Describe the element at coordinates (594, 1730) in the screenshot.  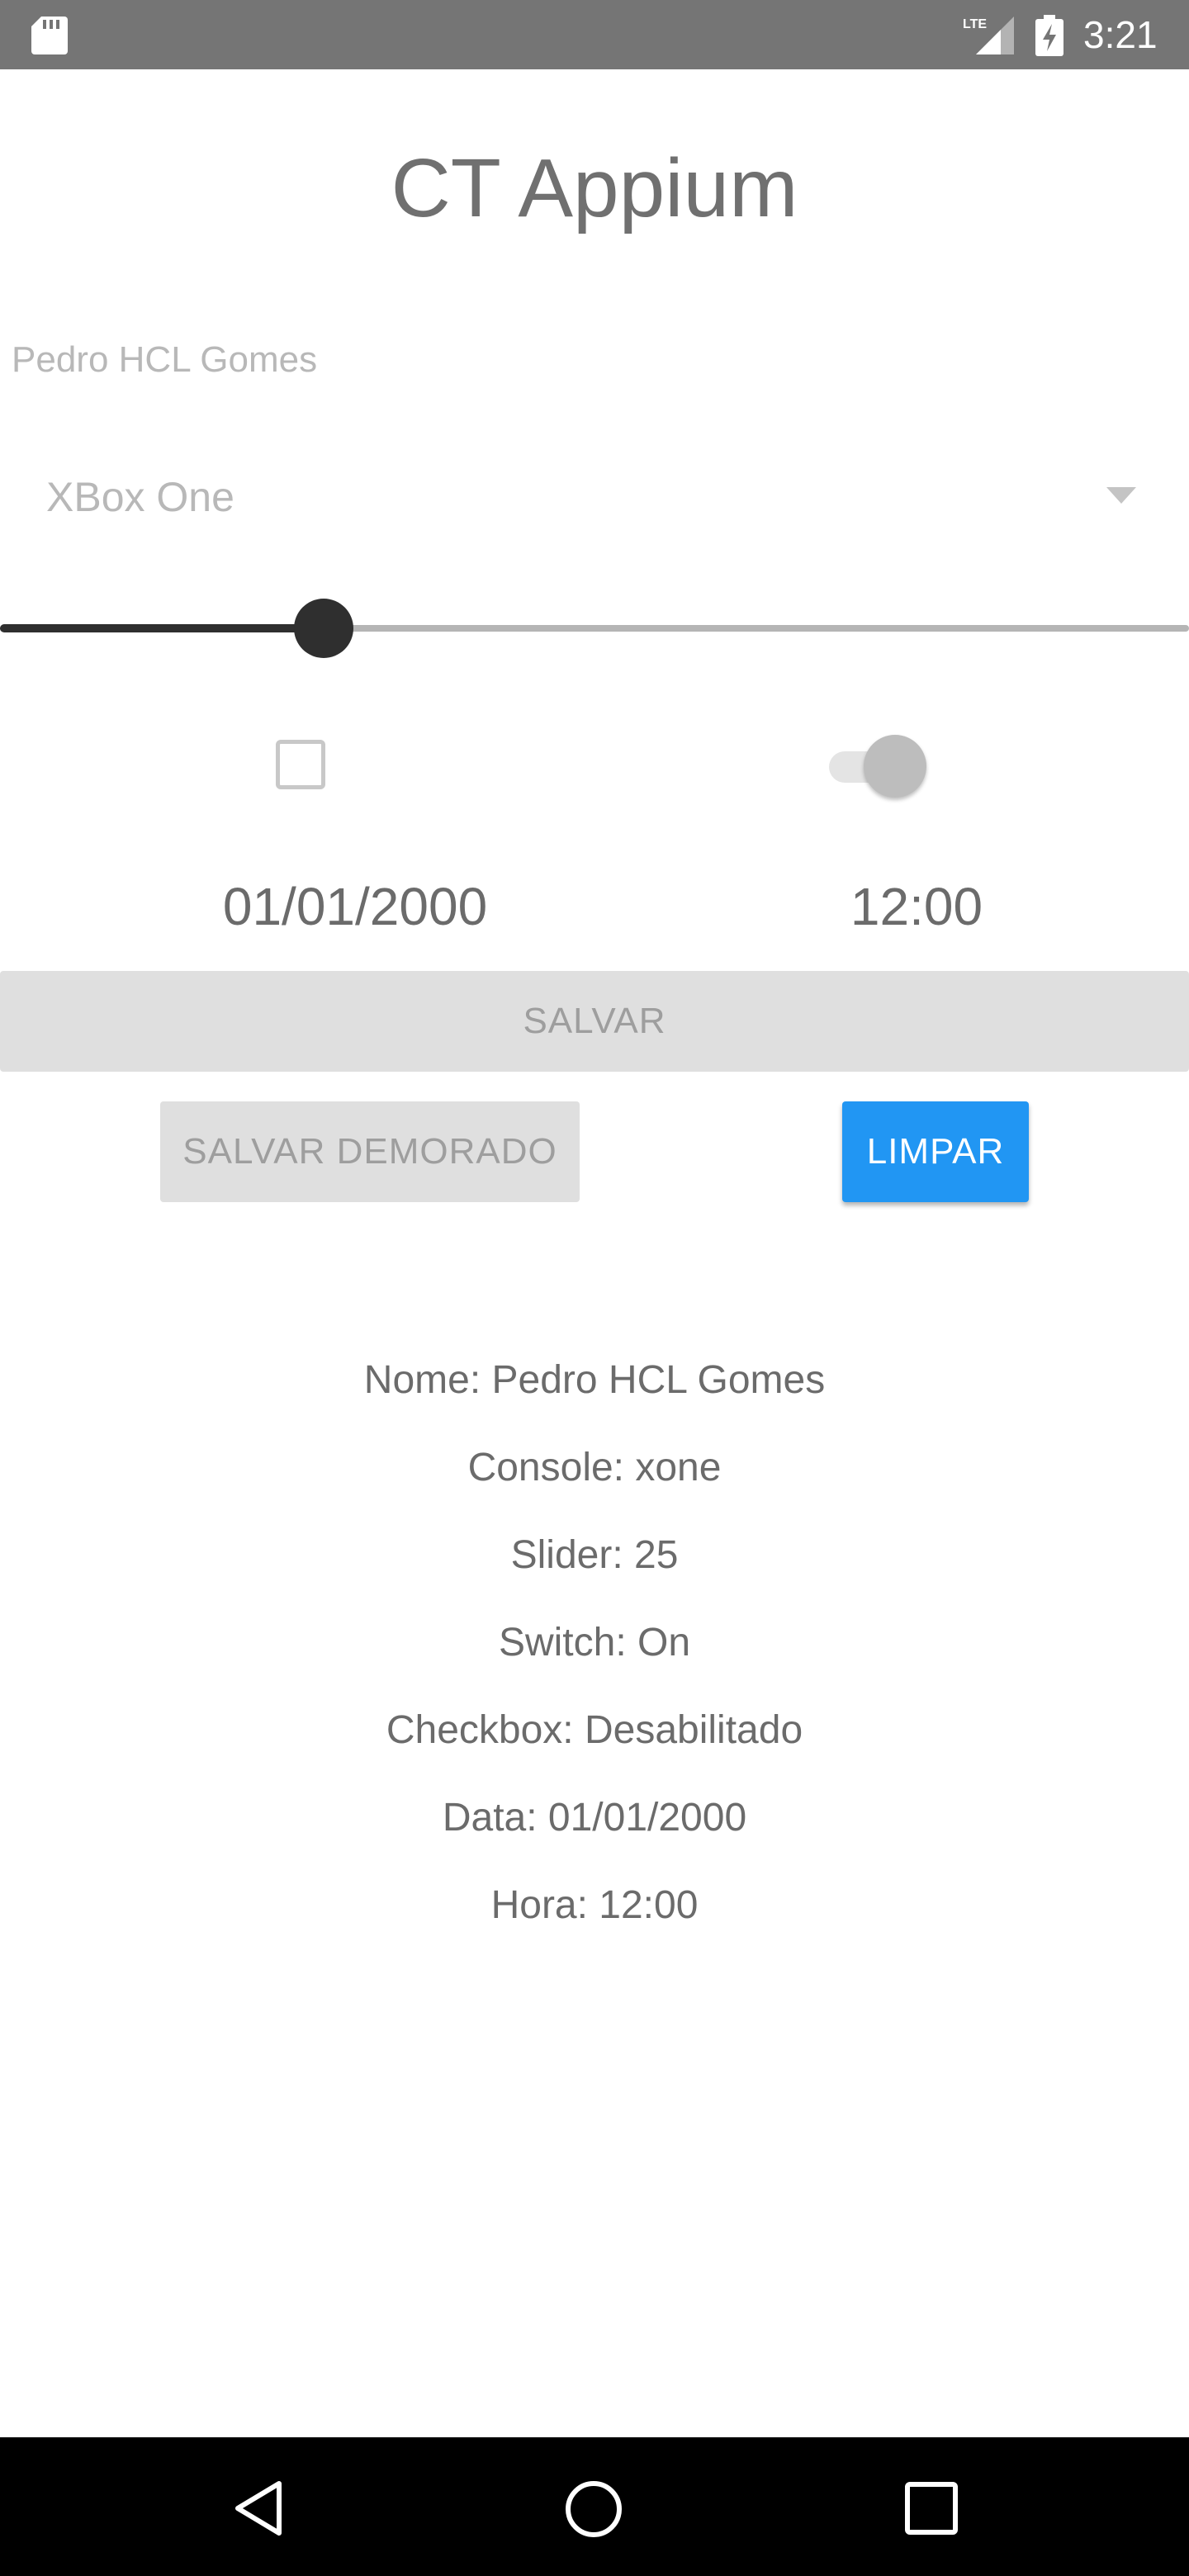
I see `summary-checkbox: Checkbox: Desabilitado` at that location.